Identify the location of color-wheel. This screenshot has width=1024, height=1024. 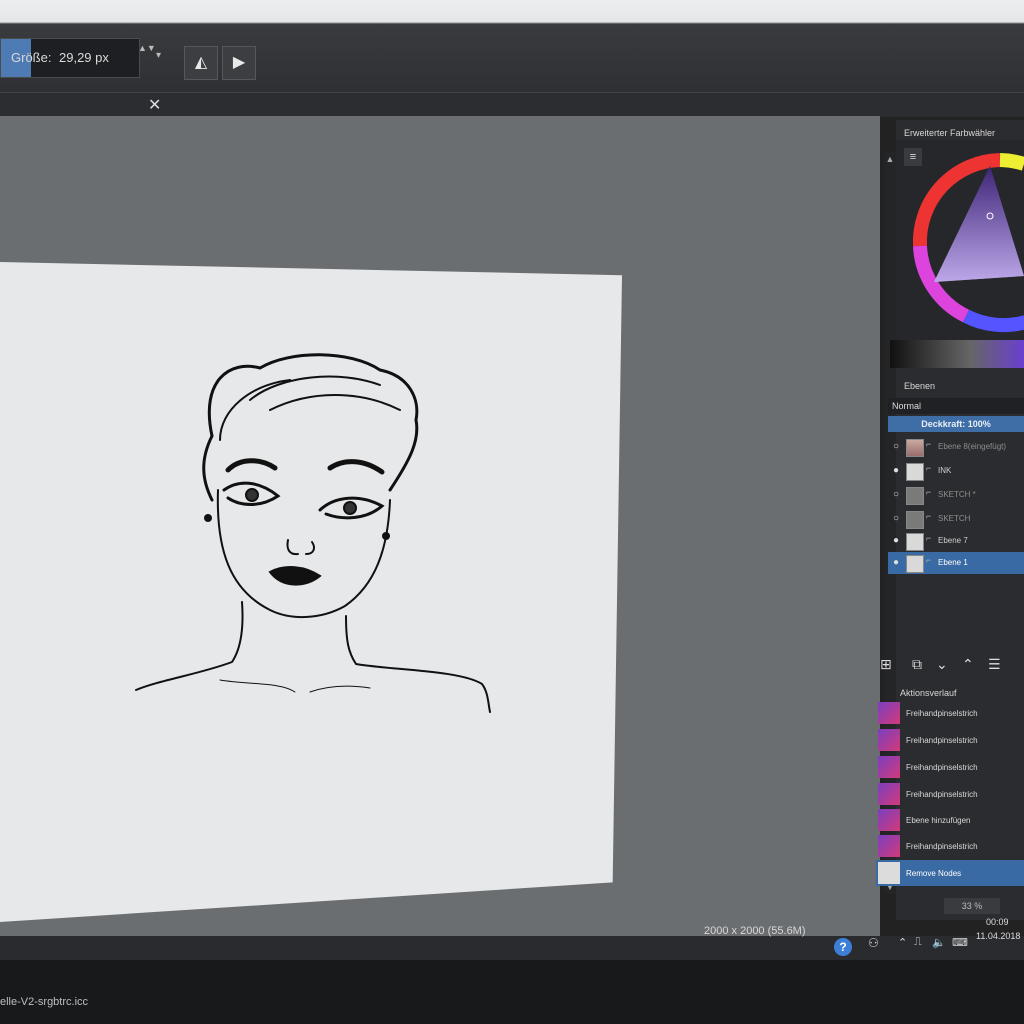
(965, 243).